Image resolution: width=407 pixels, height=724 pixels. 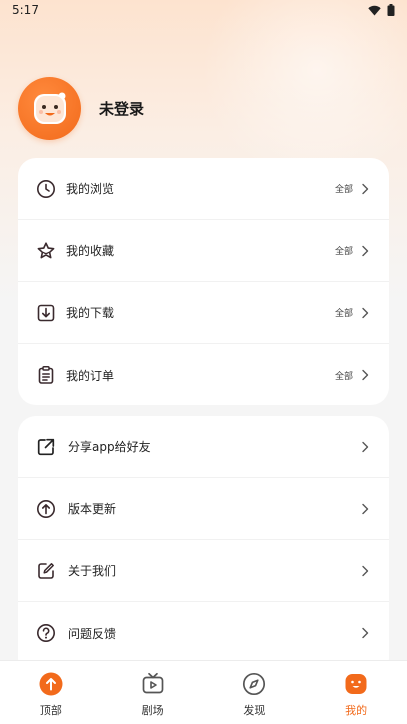 What do you see at coordinates (203, 633) in the screenshot?
I see `row-feedback: 问题反馈` at bounding box center [203, 633].